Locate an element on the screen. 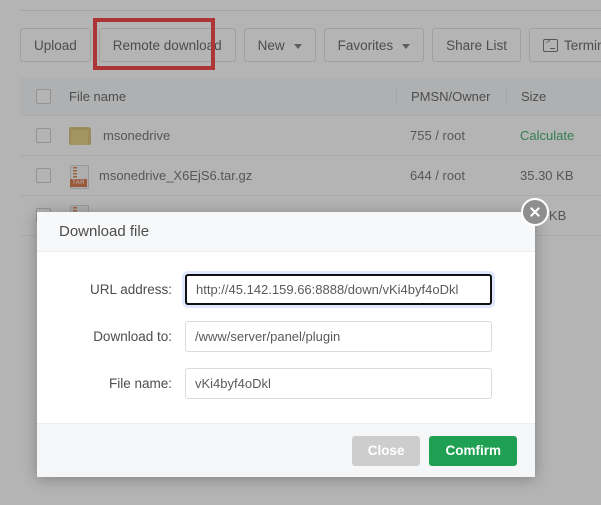  file-name-row: File name: is located at coordinates (286, 383).